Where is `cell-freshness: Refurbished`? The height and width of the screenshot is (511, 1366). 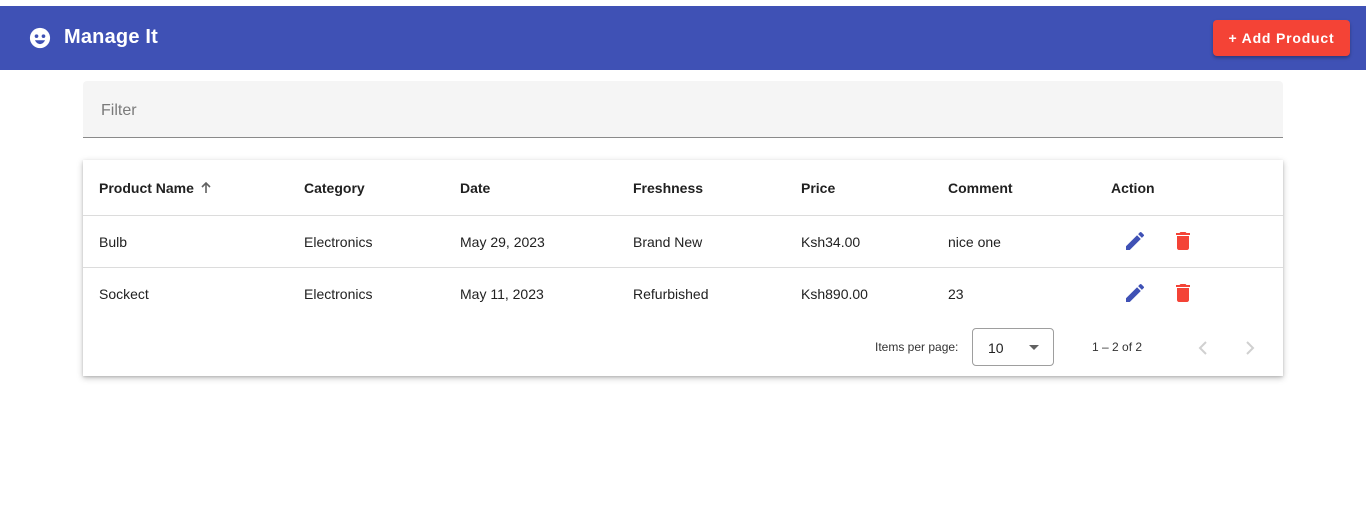 cell-freshness: Refurbished is located at coordinates (671, 293).